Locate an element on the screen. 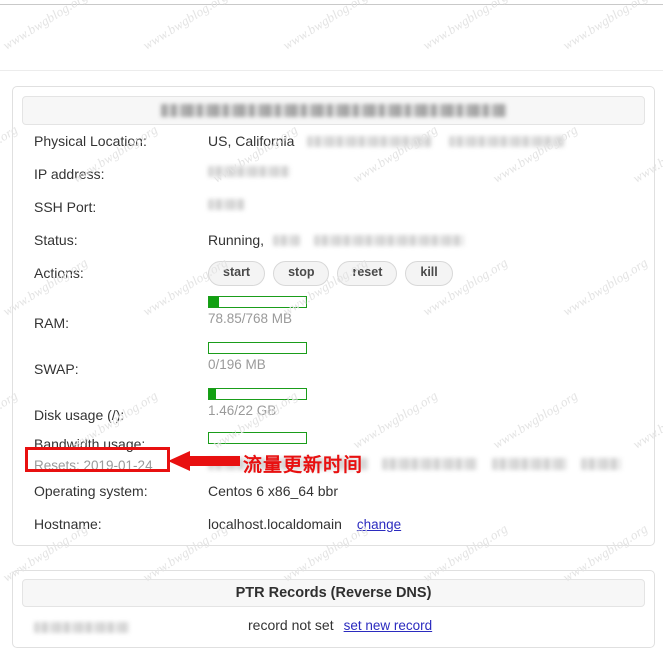  disk-meter-group: 1.46/22 GB is located at coordinates (257, 403).